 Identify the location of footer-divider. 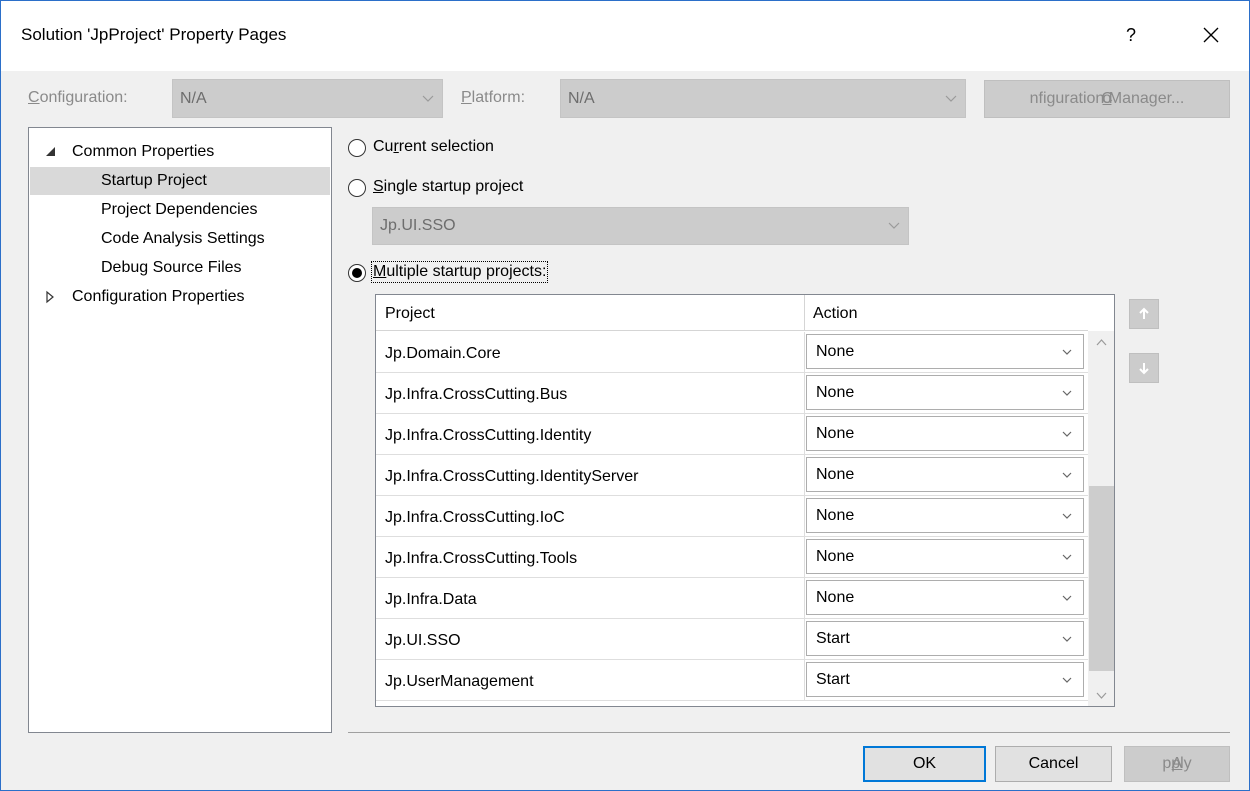
(789, 732).